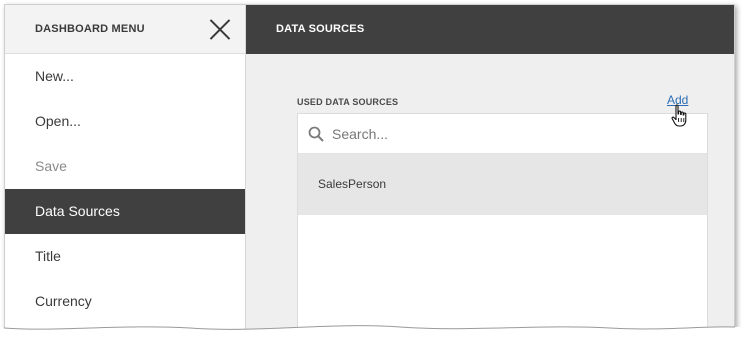  What do you see at coordinates (679, 115) in the screenshot?
I see `hand-cursor-icon` at bounding box center [679, 115].